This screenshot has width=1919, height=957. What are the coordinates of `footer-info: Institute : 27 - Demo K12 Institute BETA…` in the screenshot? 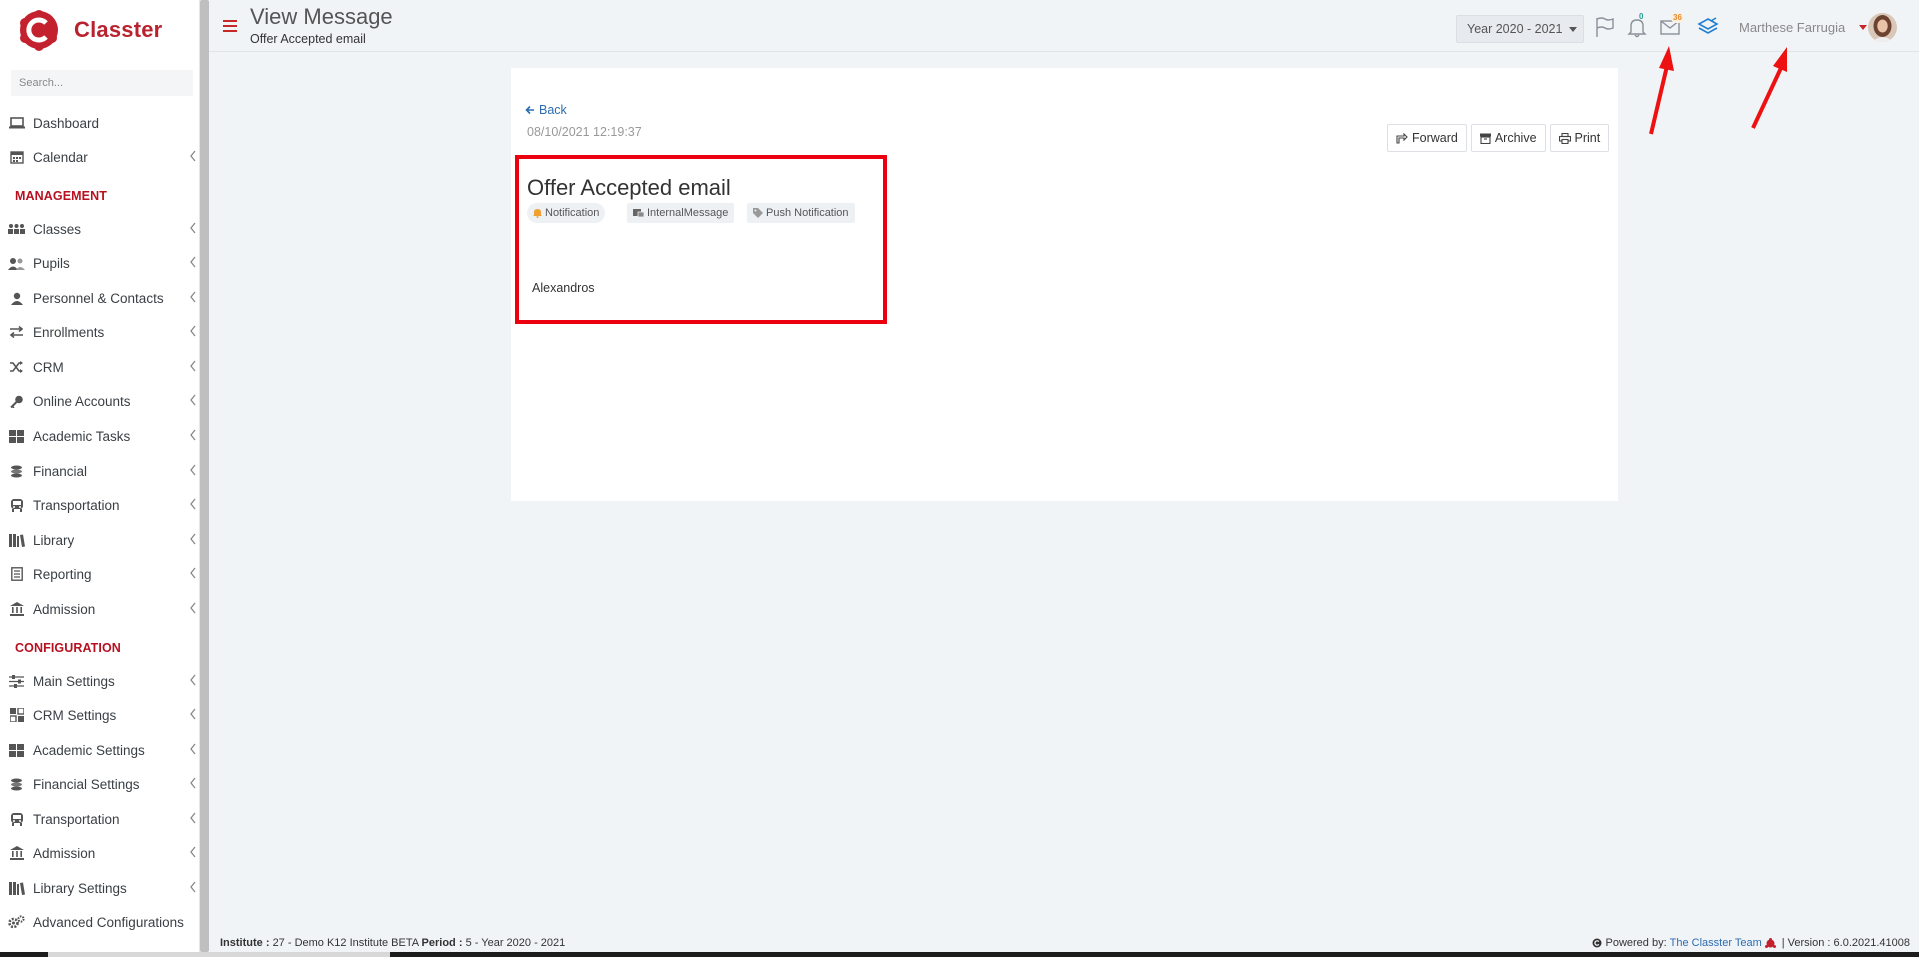 It's located at (392, 943).